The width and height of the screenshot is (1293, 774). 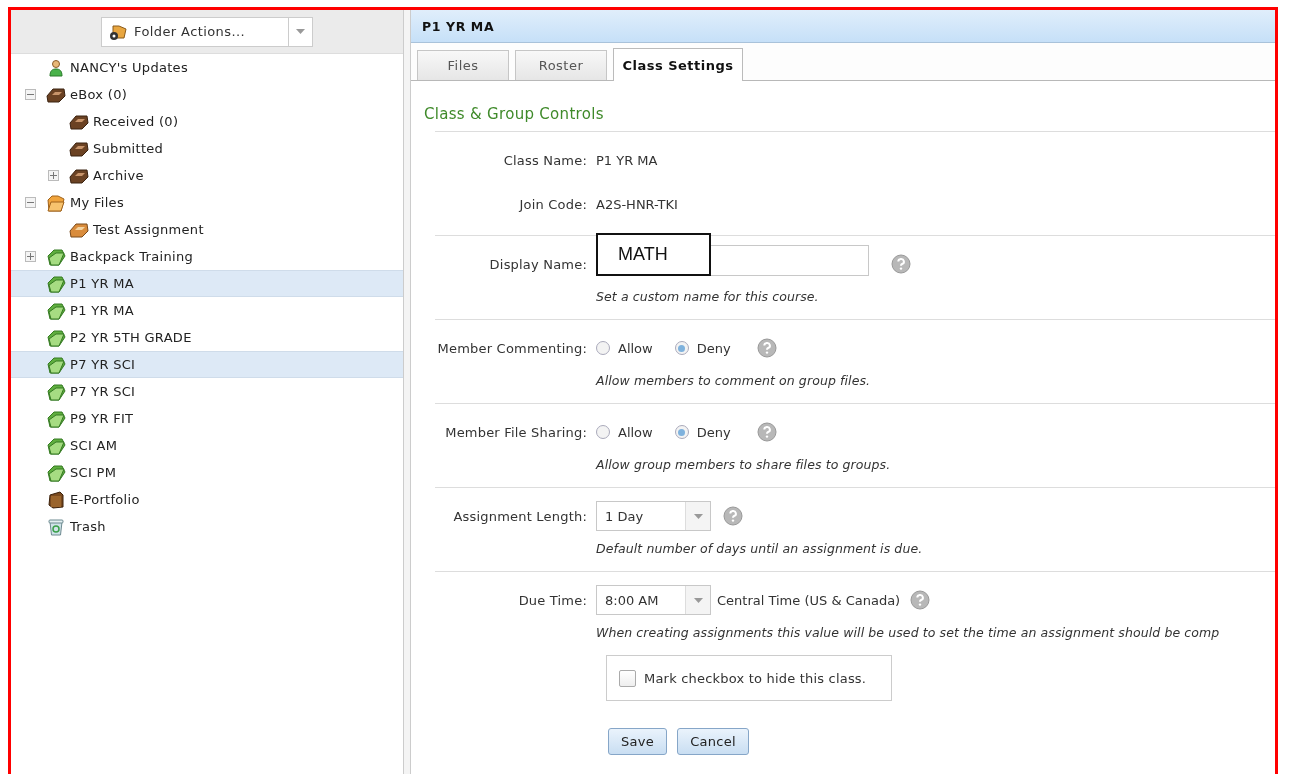 I want to click on user-icon, so click(x=56, y=67).